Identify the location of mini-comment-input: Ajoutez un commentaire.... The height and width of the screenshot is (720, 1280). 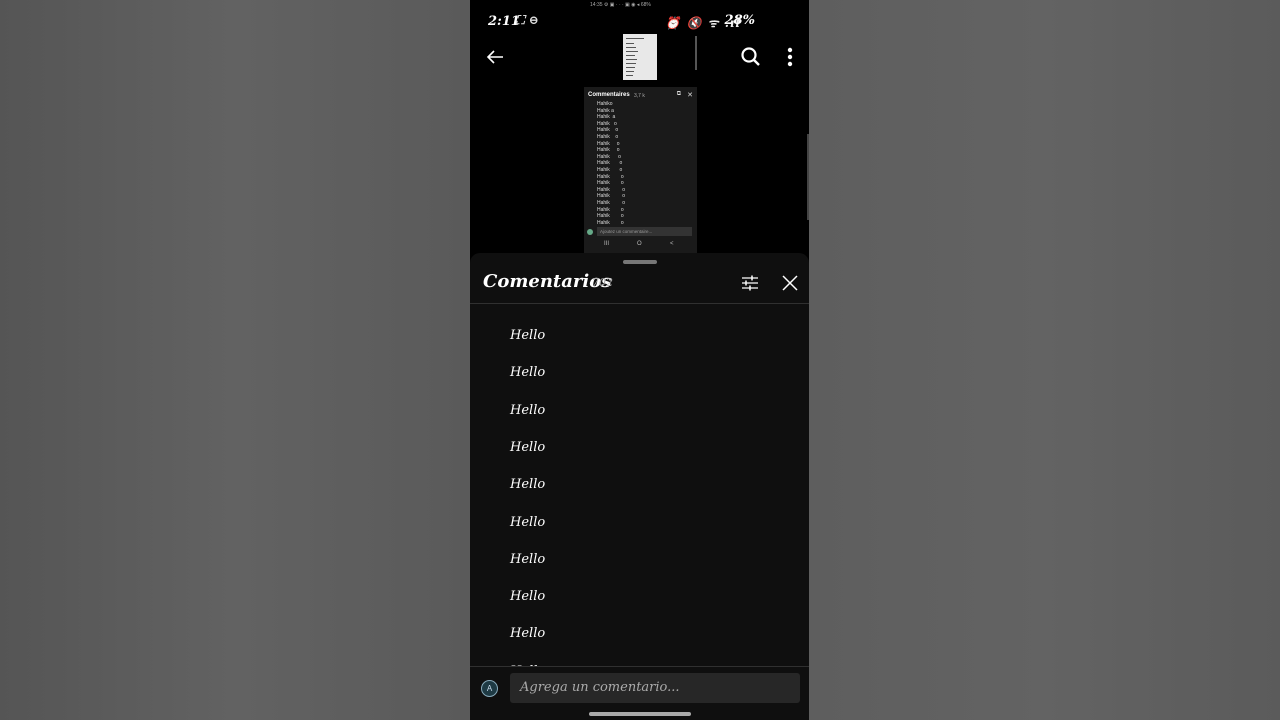
(644, 231).